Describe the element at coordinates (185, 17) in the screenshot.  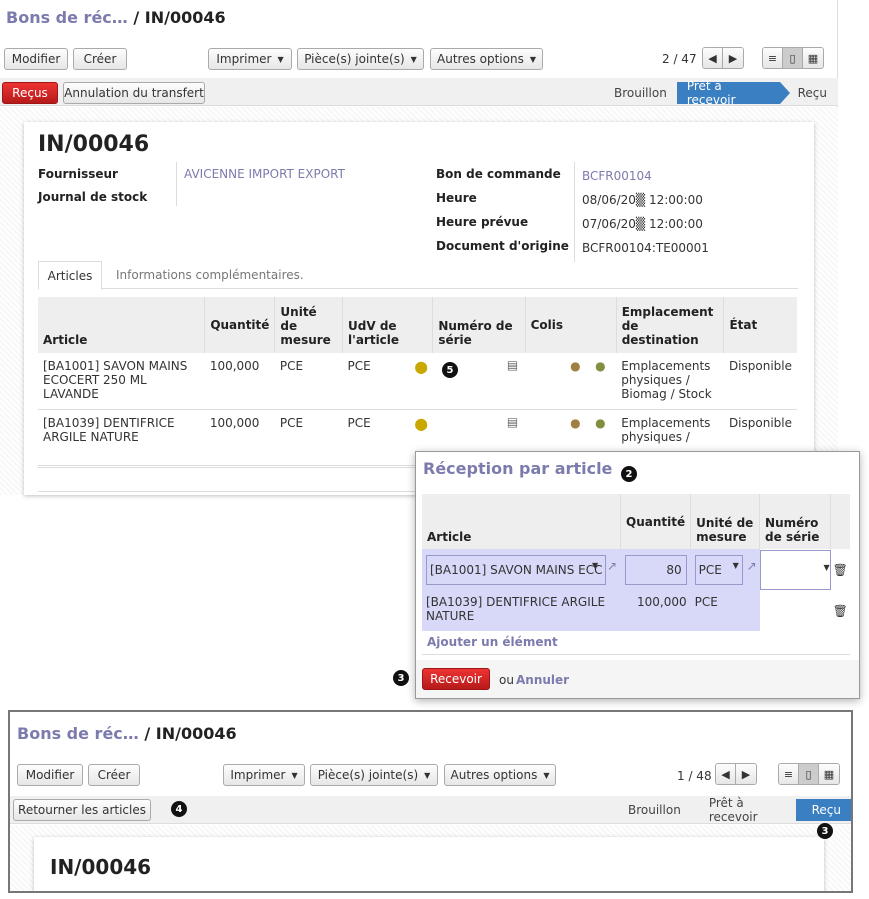
I see `breadcrumb-current: IN/00046` at that location.